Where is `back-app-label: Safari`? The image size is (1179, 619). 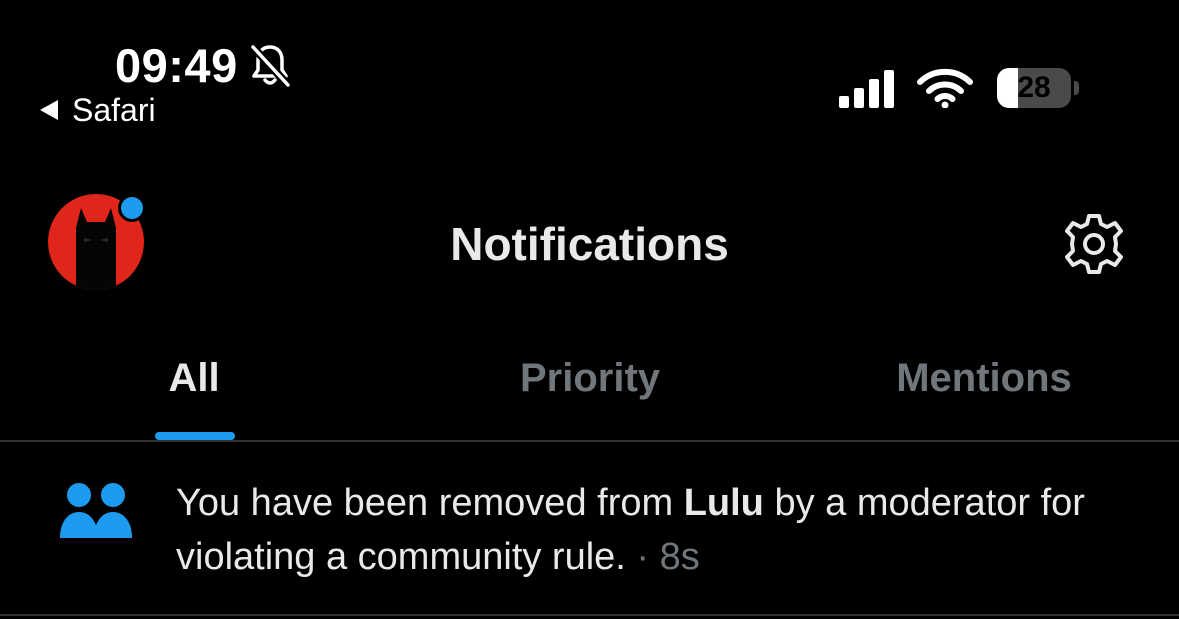 back-app-label: Safari is located at coordinates (114, 110).